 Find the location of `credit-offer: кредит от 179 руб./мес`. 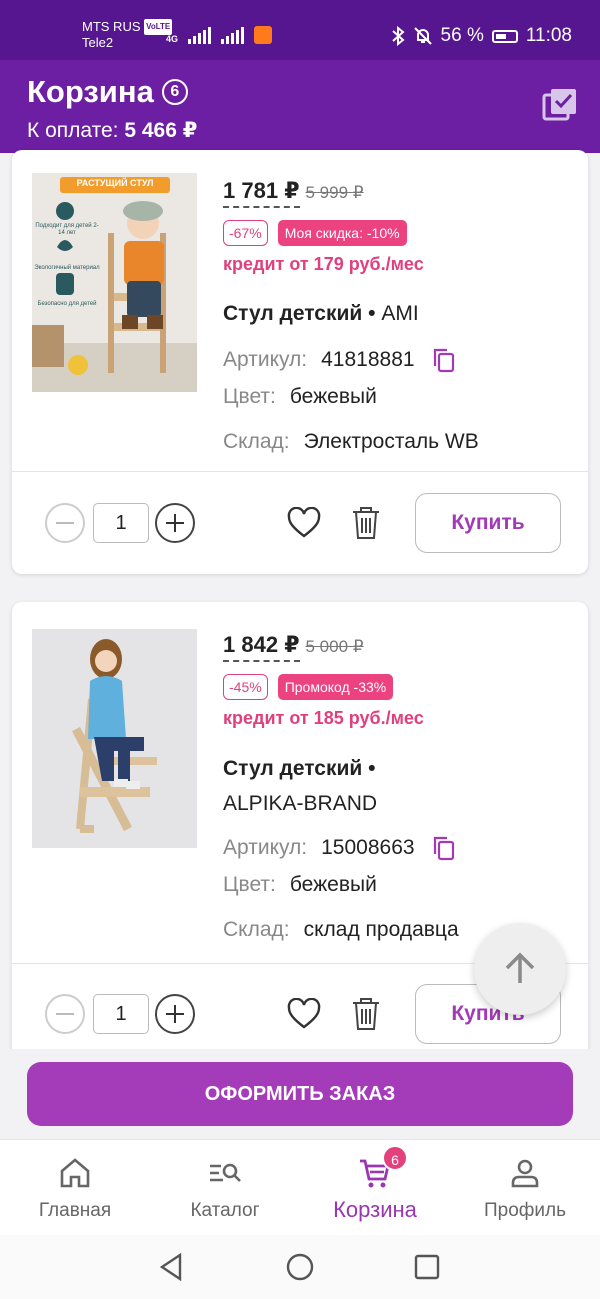

credit-offer: кредит от 179 руб./мес is located at coordinates (395, 264).